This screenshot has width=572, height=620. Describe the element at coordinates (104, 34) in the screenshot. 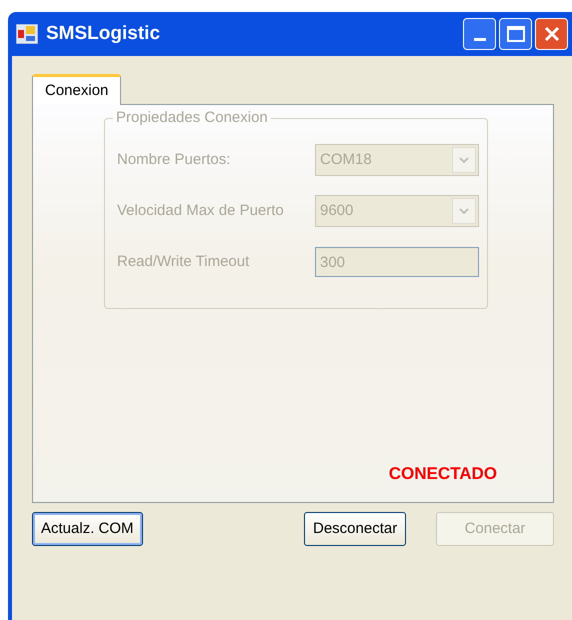

I see `window-title: SMSLogistic` at that location.